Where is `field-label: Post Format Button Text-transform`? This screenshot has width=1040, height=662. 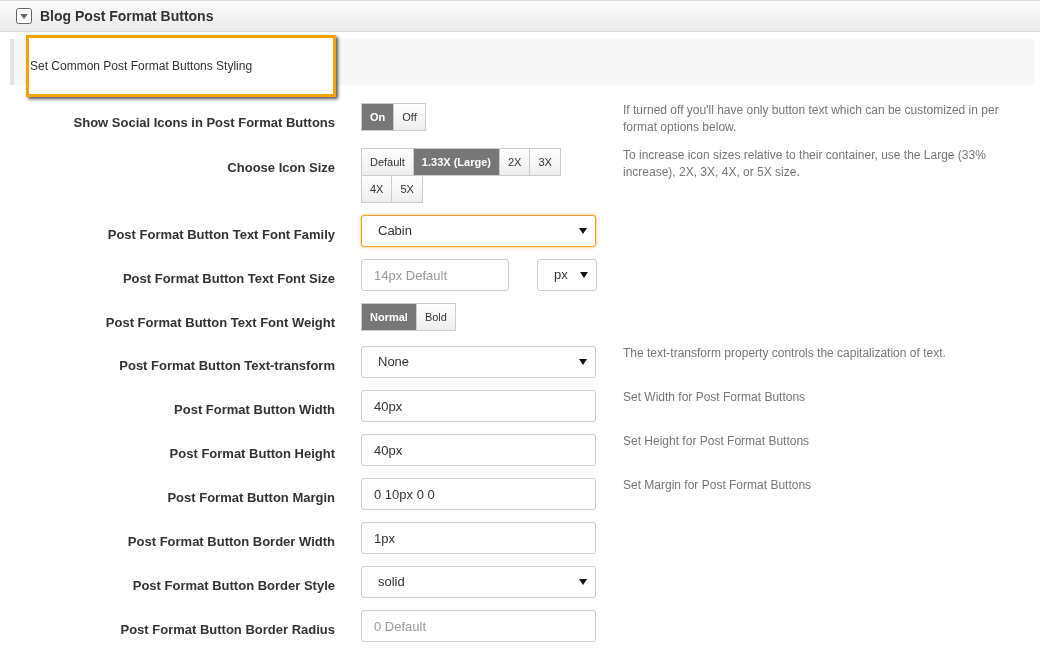 field-label: Post Format Button Text-transform is located at coordinates (227, 365).